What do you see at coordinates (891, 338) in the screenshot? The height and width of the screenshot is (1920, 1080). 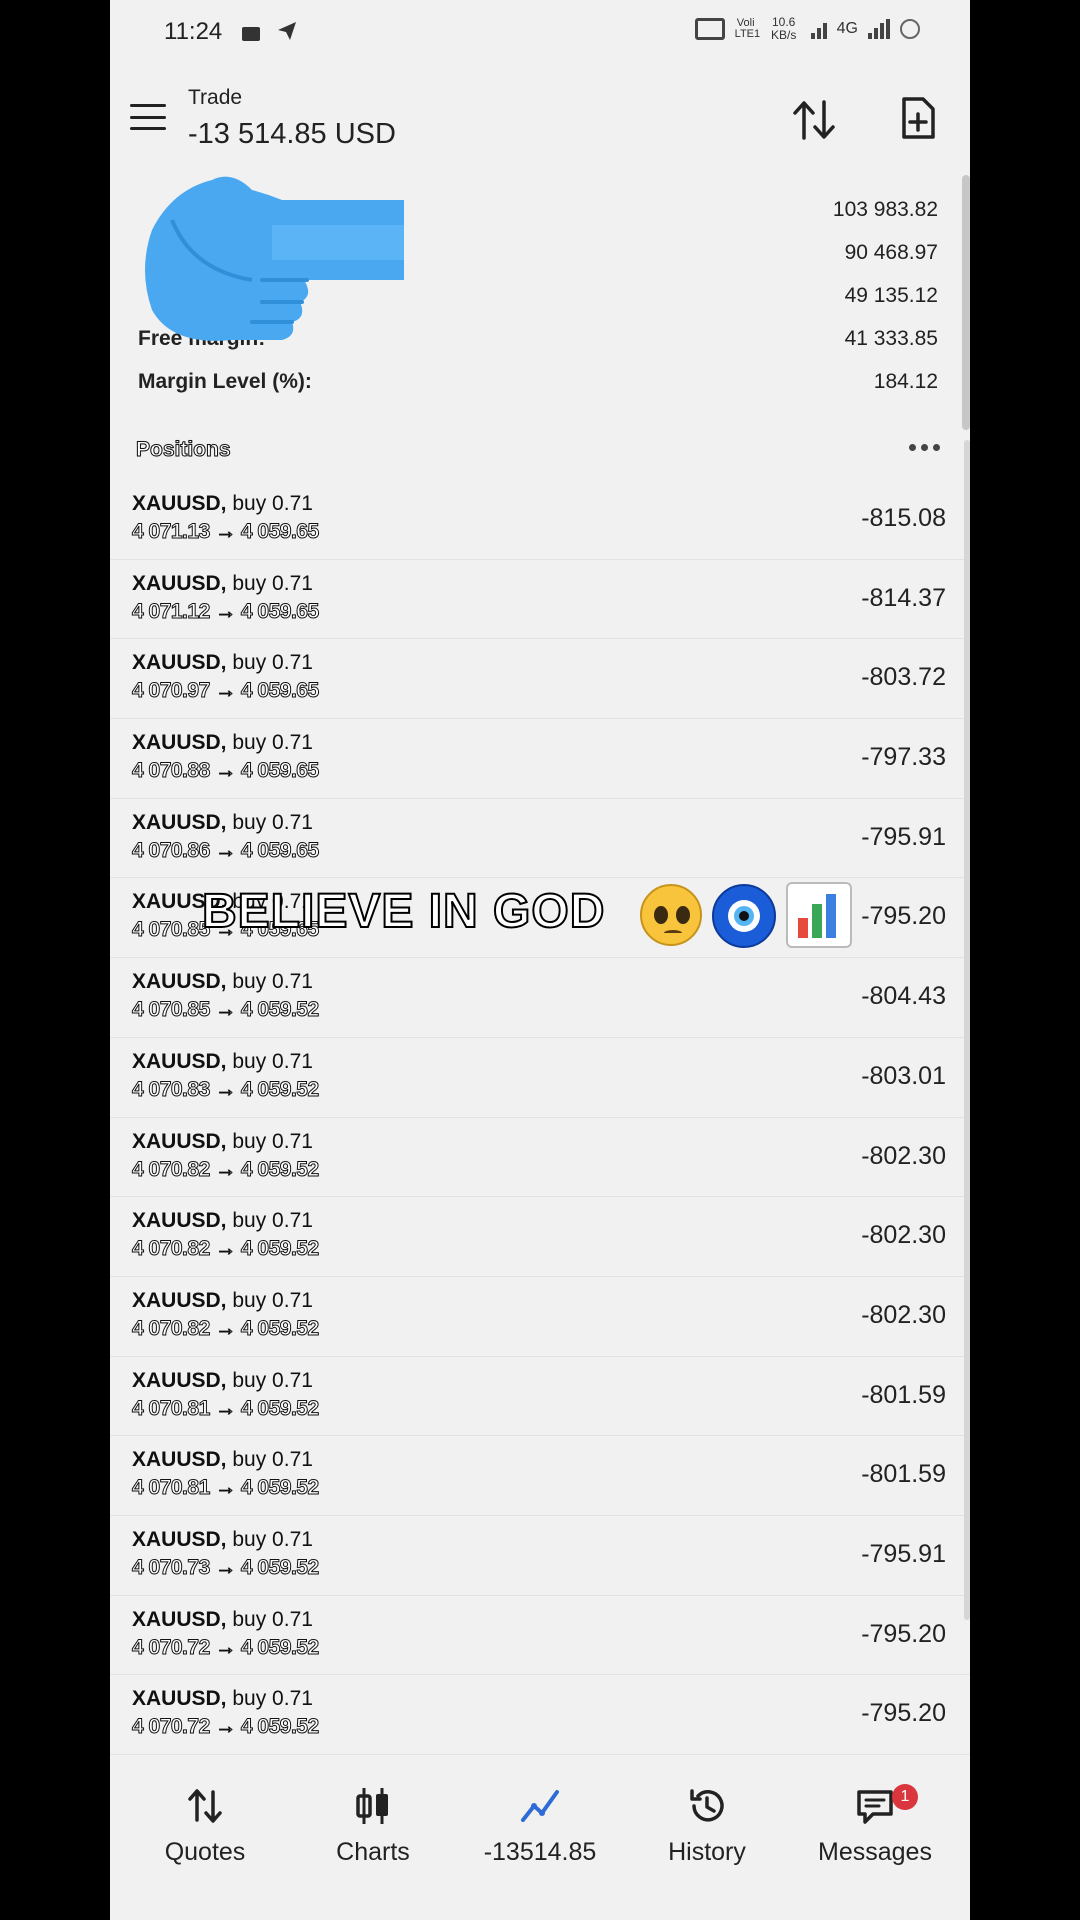 I see `summary-value: 41 333.85` at bounding box center [891, 338].